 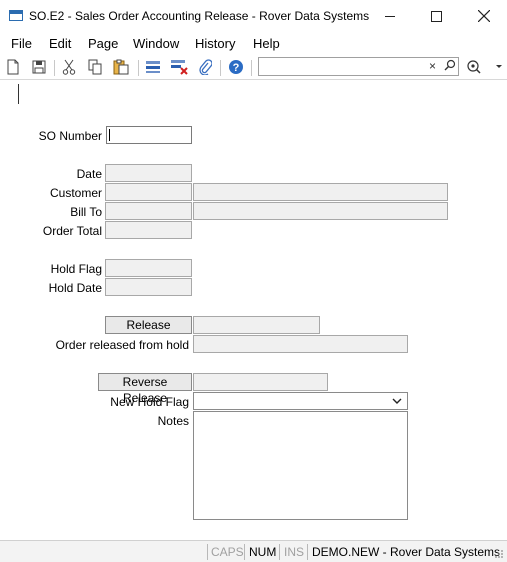 I want to click on maximize-button, so click(x=436, y=16).